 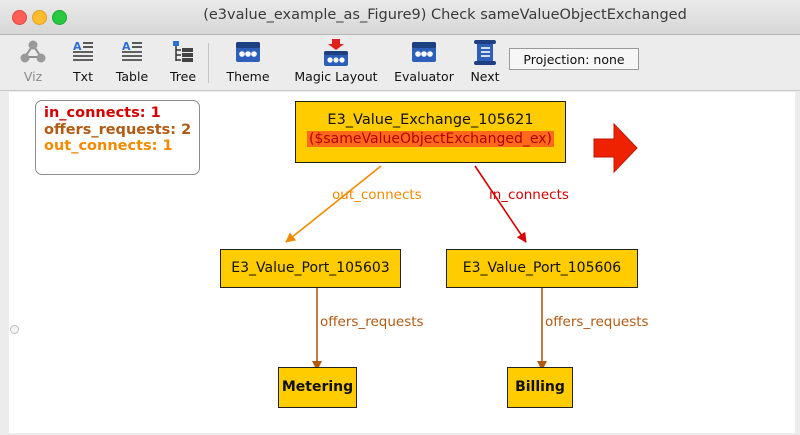 I want to click on edge-label-offers-requests-left: offers_requests, so click(x=372, y=322).